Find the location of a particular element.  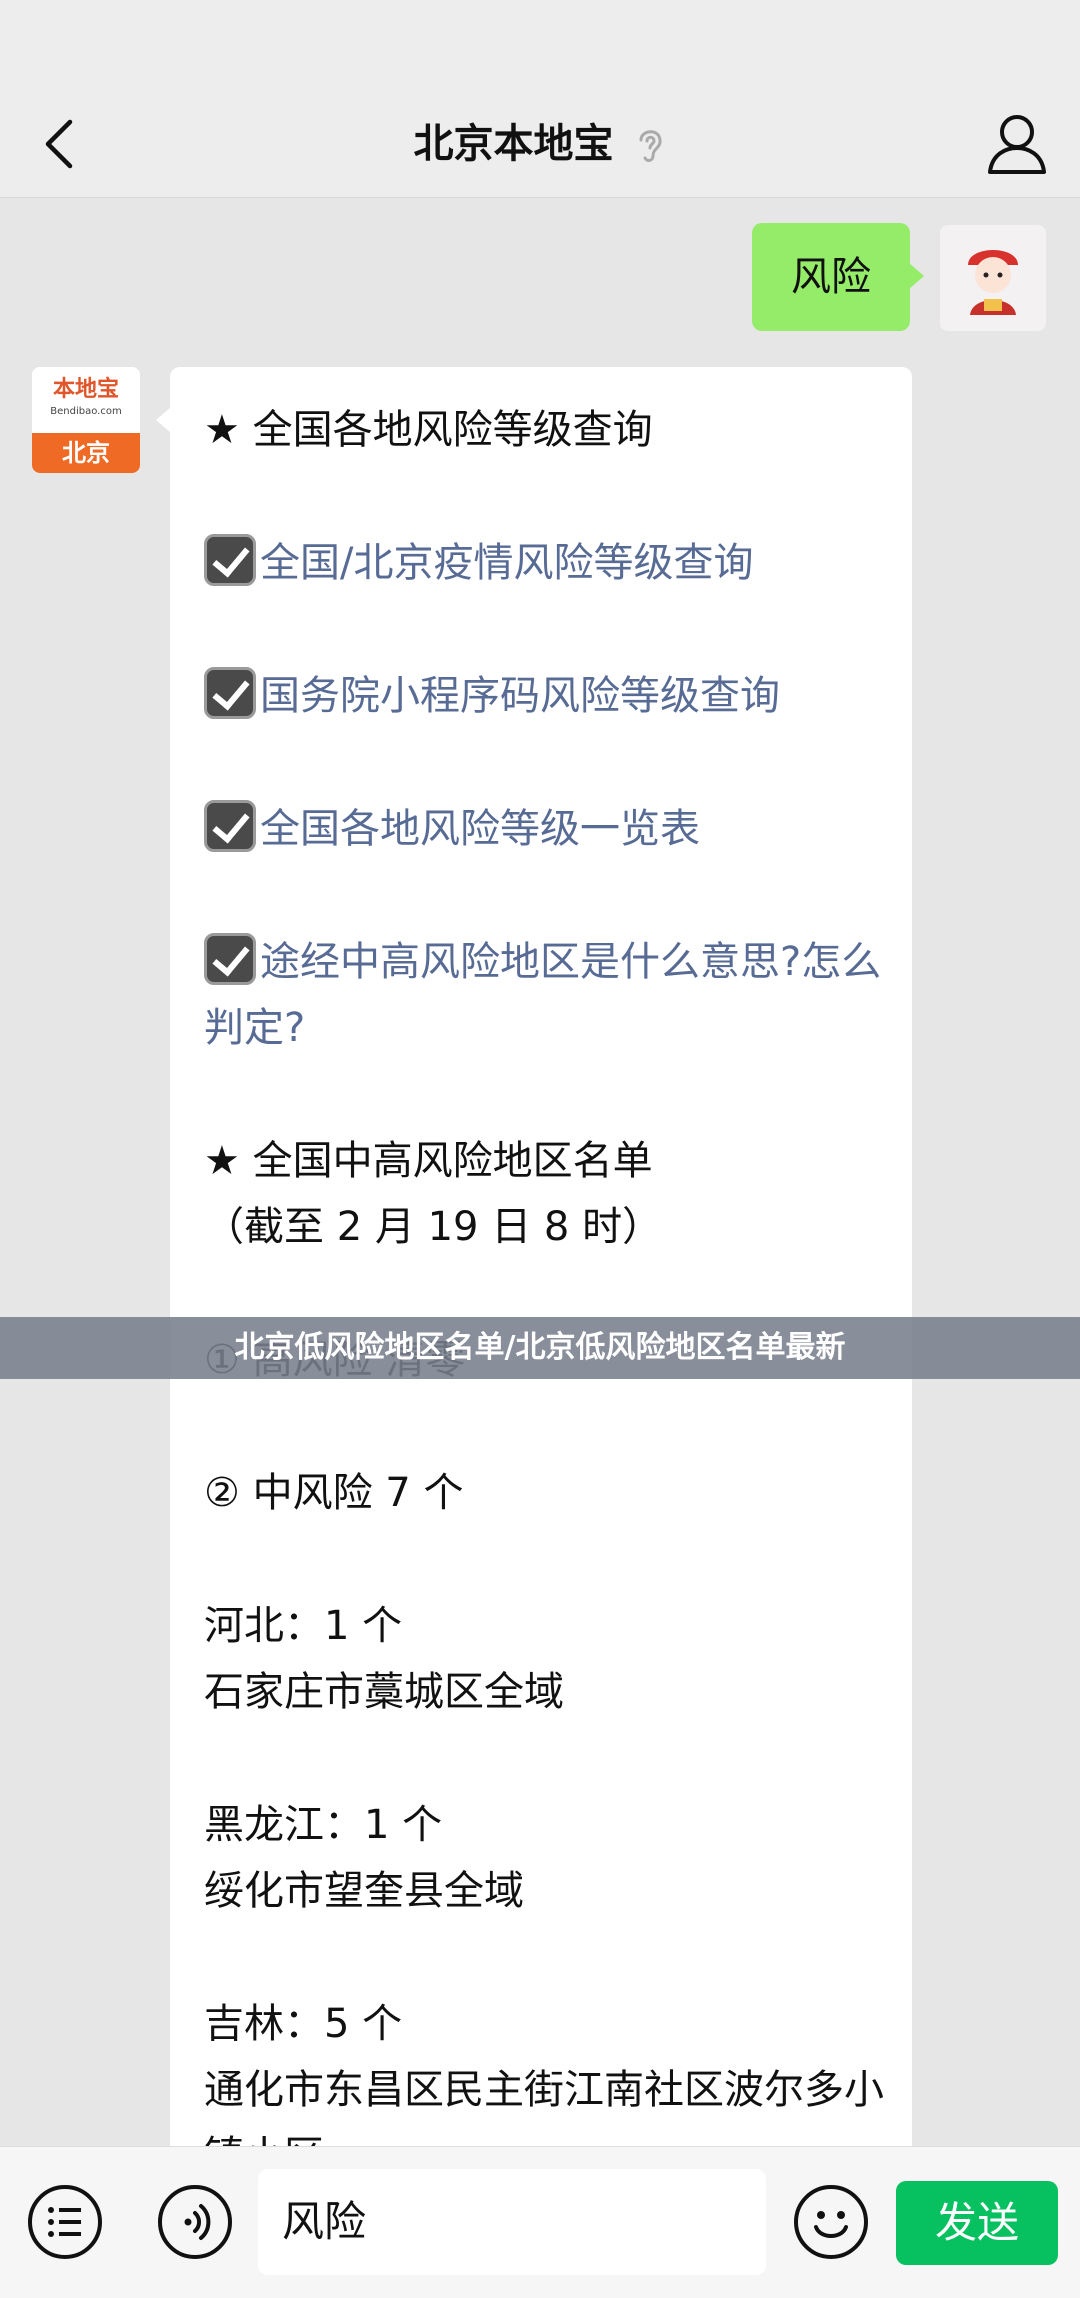

smiley-icon is located at coordinates (831, 2224).